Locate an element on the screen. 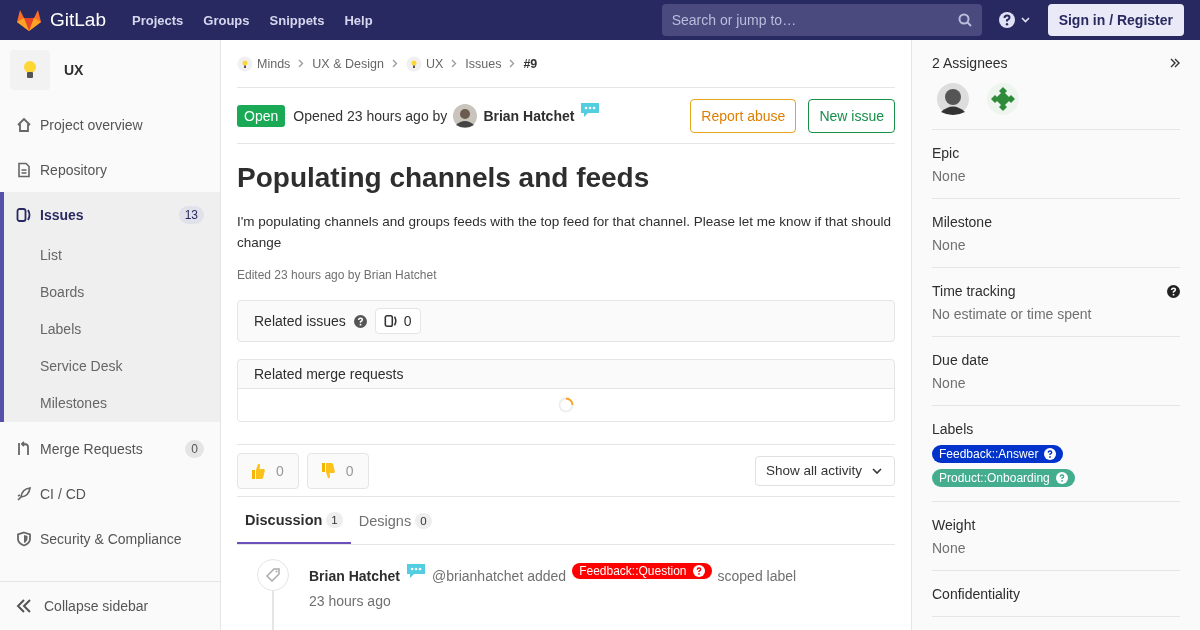  sidebar-subitem: Milestones is located at coordinates (112, 403).